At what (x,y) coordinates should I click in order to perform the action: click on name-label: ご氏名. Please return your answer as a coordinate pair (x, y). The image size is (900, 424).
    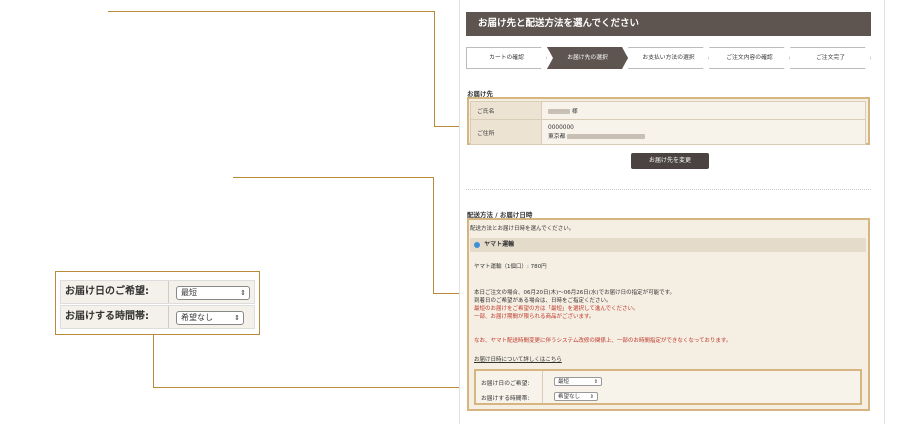
    Looking at the image, I should click on (506, 110).